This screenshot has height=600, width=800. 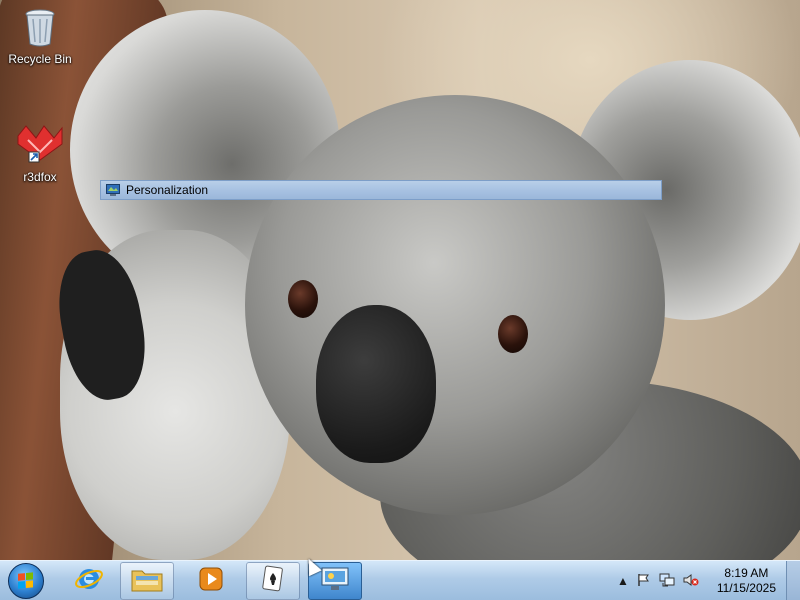 What do you see at coordinates (167, 190) in the screenshot?
I see `window-title: Personalization` at bounding box center [167, 190].